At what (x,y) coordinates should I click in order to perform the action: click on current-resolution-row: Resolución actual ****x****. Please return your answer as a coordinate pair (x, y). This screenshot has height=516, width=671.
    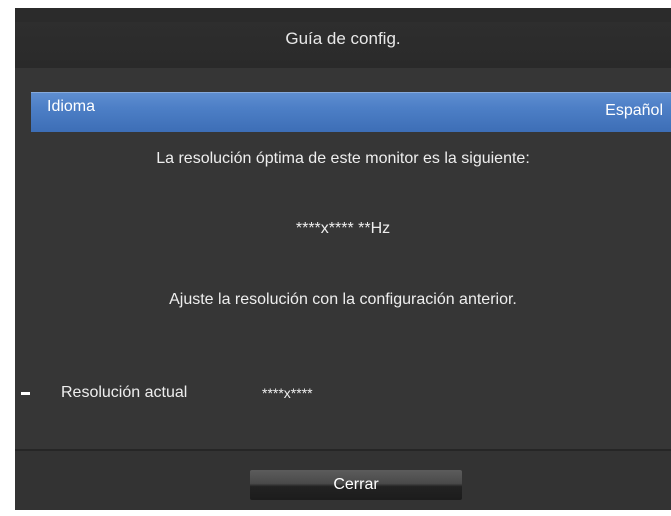
    Looking at the image, I should click on (343, 394).